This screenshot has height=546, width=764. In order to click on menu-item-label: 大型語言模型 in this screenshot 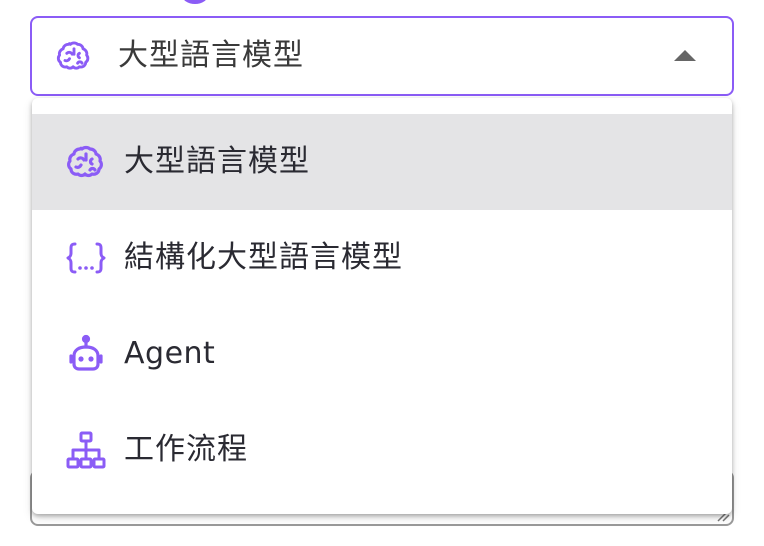, I will do `click(217, 161)`.